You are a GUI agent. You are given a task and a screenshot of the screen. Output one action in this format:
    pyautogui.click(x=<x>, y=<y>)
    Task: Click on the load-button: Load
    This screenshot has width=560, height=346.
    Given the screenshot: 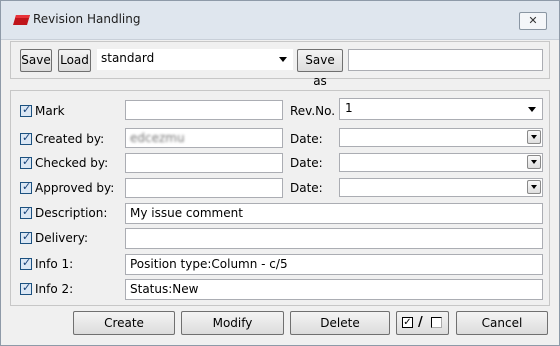 What is the action you would take?
    pyautogui.click(x=74, y=60)
    